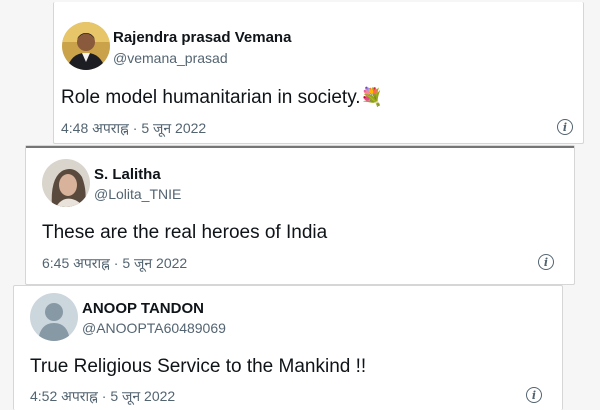 This screenshot has height=410, width=600. Describe the element at coordinates (64, 396) in the screenshot. I see `tweet-time: 4:52 अपराह्न` at that location.